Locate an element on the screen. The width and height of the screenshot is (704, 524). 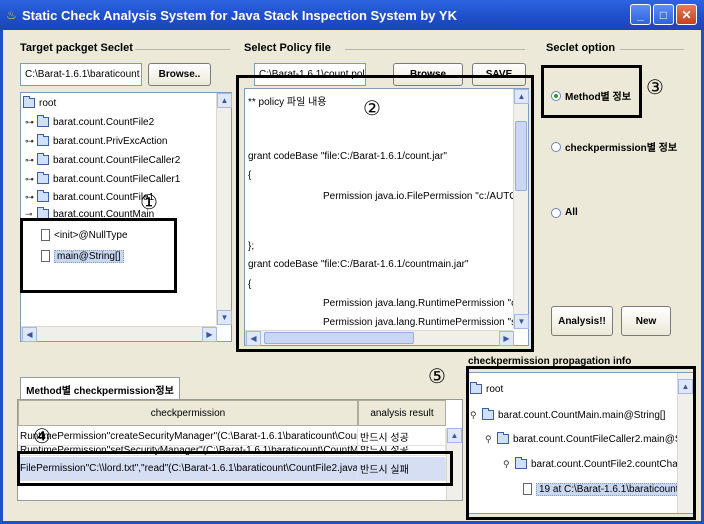
class-tree-hscroll: ◀ ▶ is located at coordinates (119, 334).